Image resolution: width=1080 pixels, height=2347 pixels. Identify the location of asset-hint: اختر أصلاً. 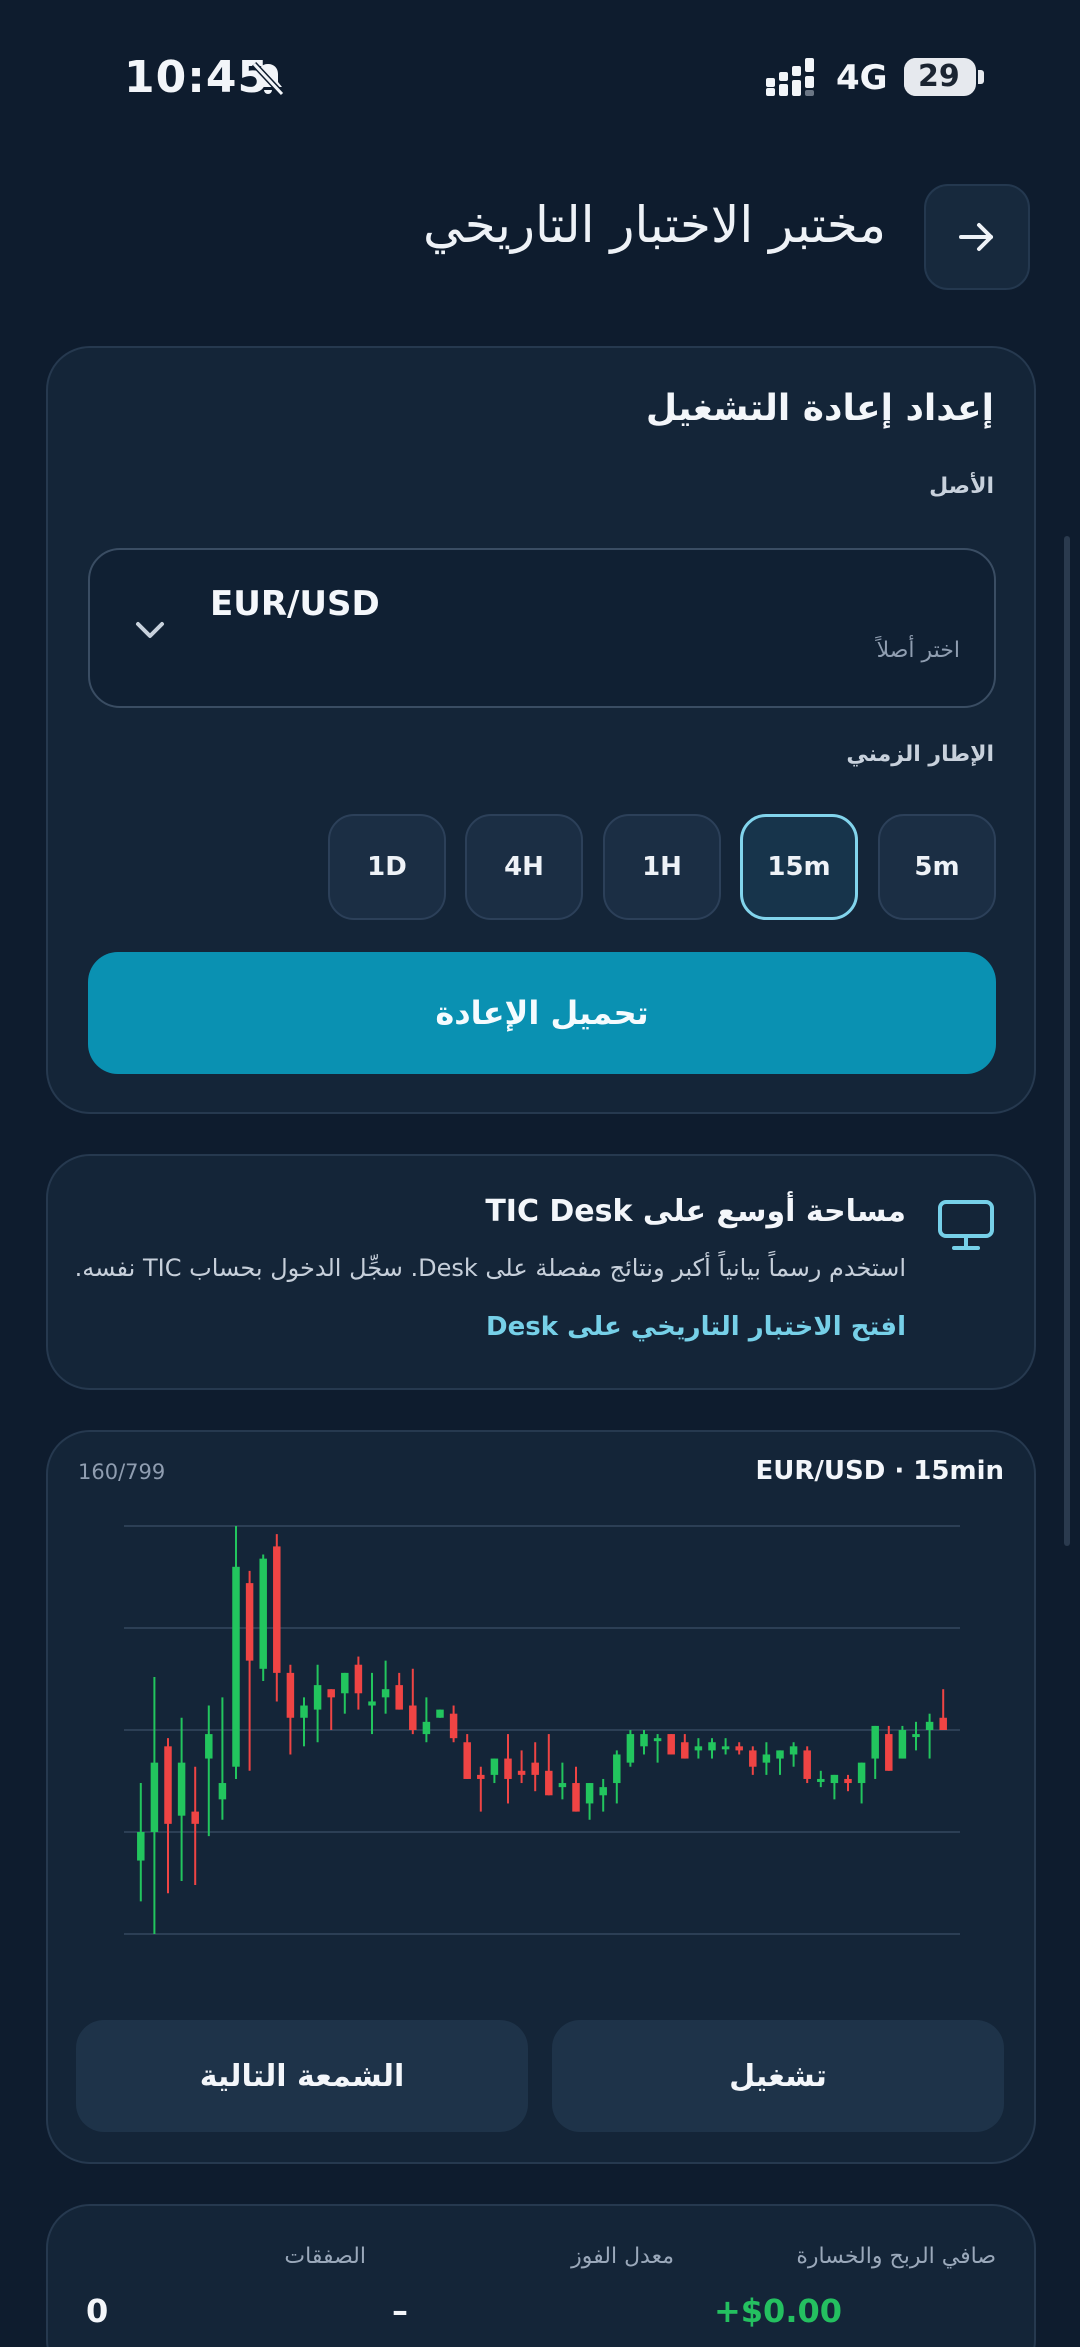
(918, 650).